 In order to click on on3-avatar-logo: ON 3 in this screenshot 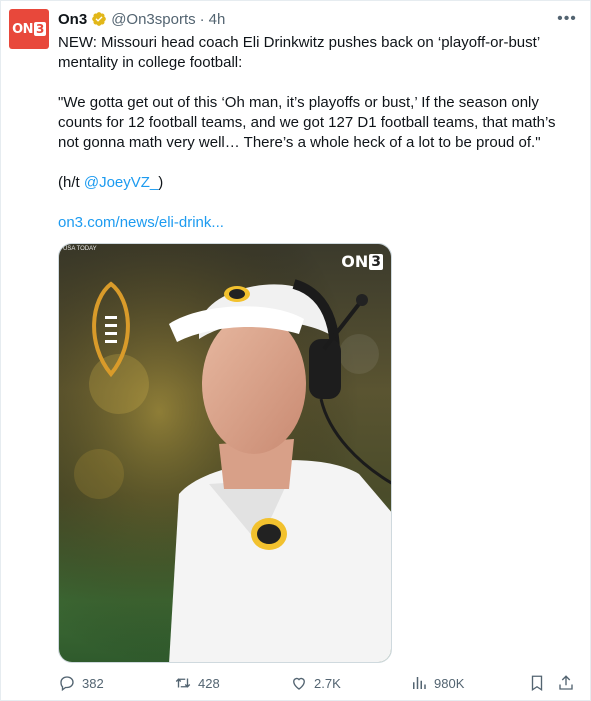, I will do `click(29, 29)`.